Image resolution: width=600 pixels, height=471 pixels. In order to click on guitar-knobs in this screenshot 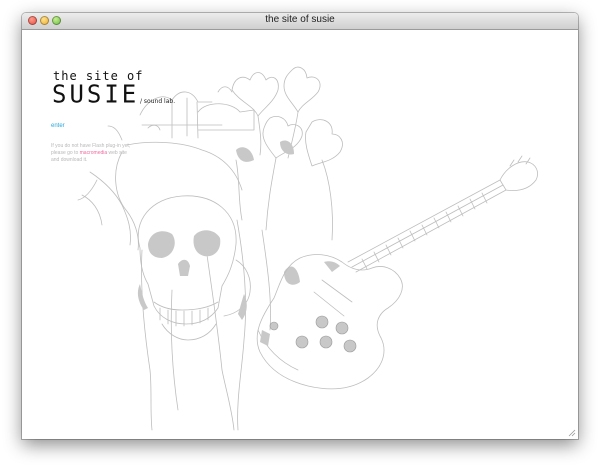, I will do `click(313, 334)`.